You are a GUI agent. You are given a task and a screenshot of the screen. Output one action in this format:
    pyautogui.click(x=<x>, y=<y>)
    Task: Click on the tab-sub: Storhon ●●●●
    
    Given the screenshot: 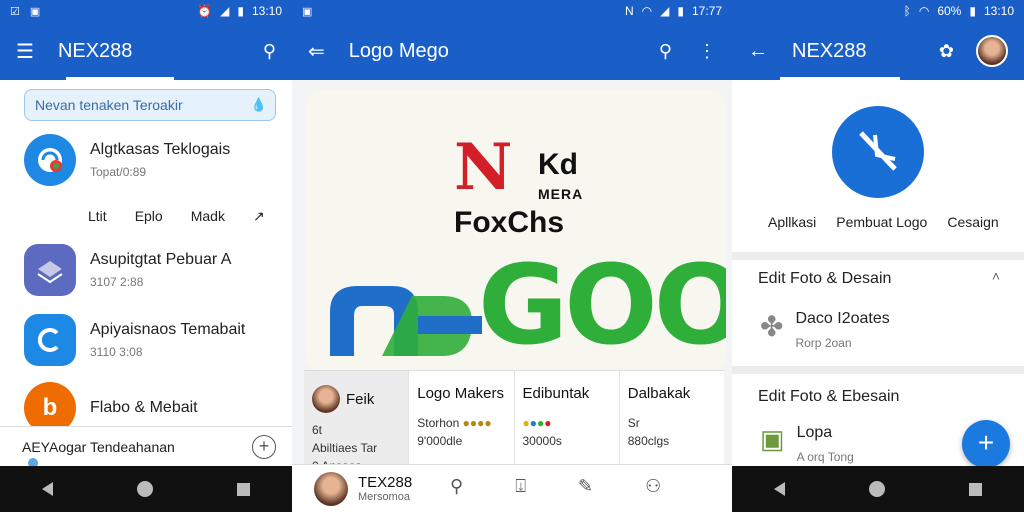 What is the action you would take?
    pyautogui.click(x=454, y=423)
    